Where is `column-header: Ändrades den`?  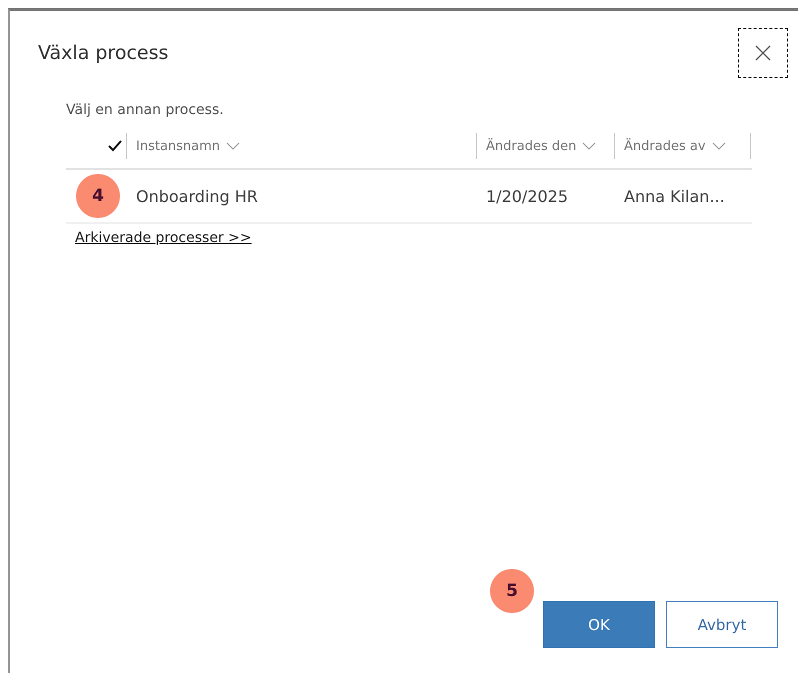 column-header: Ändrades den is located at coordinates (545, 146).